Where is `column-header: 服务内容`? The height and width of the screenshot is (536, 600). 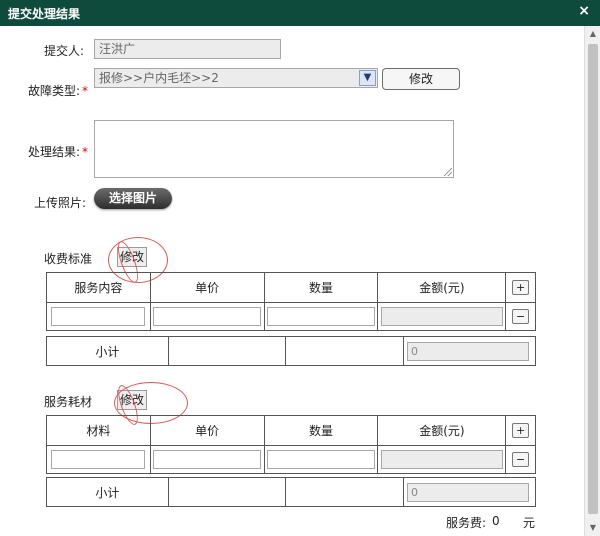
column-header: 服务内容 is located at coordinates (98, 287).